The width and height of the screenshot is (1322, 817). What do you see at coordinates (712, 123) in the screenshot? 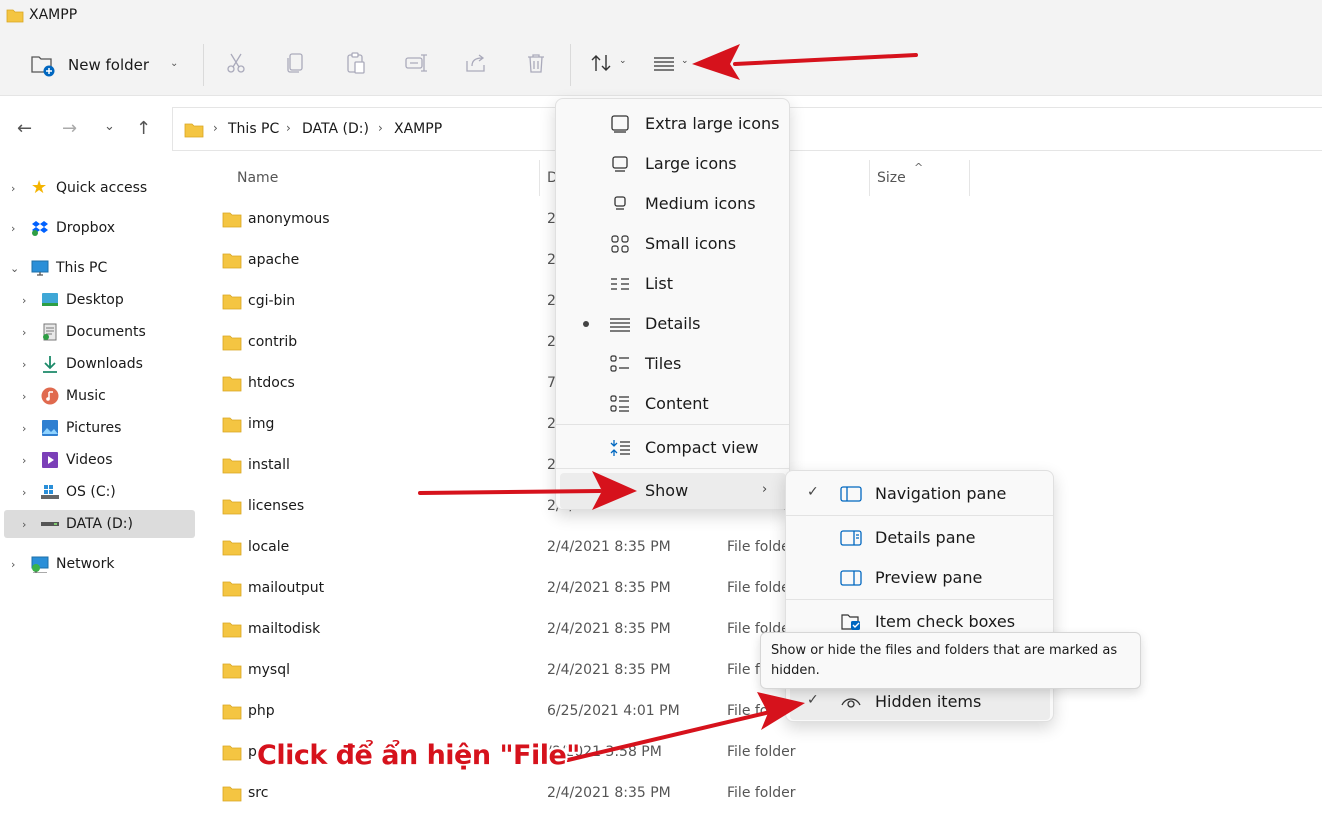
I see `menu-item-label: Extra large icons` at bounding box center [712, 123].